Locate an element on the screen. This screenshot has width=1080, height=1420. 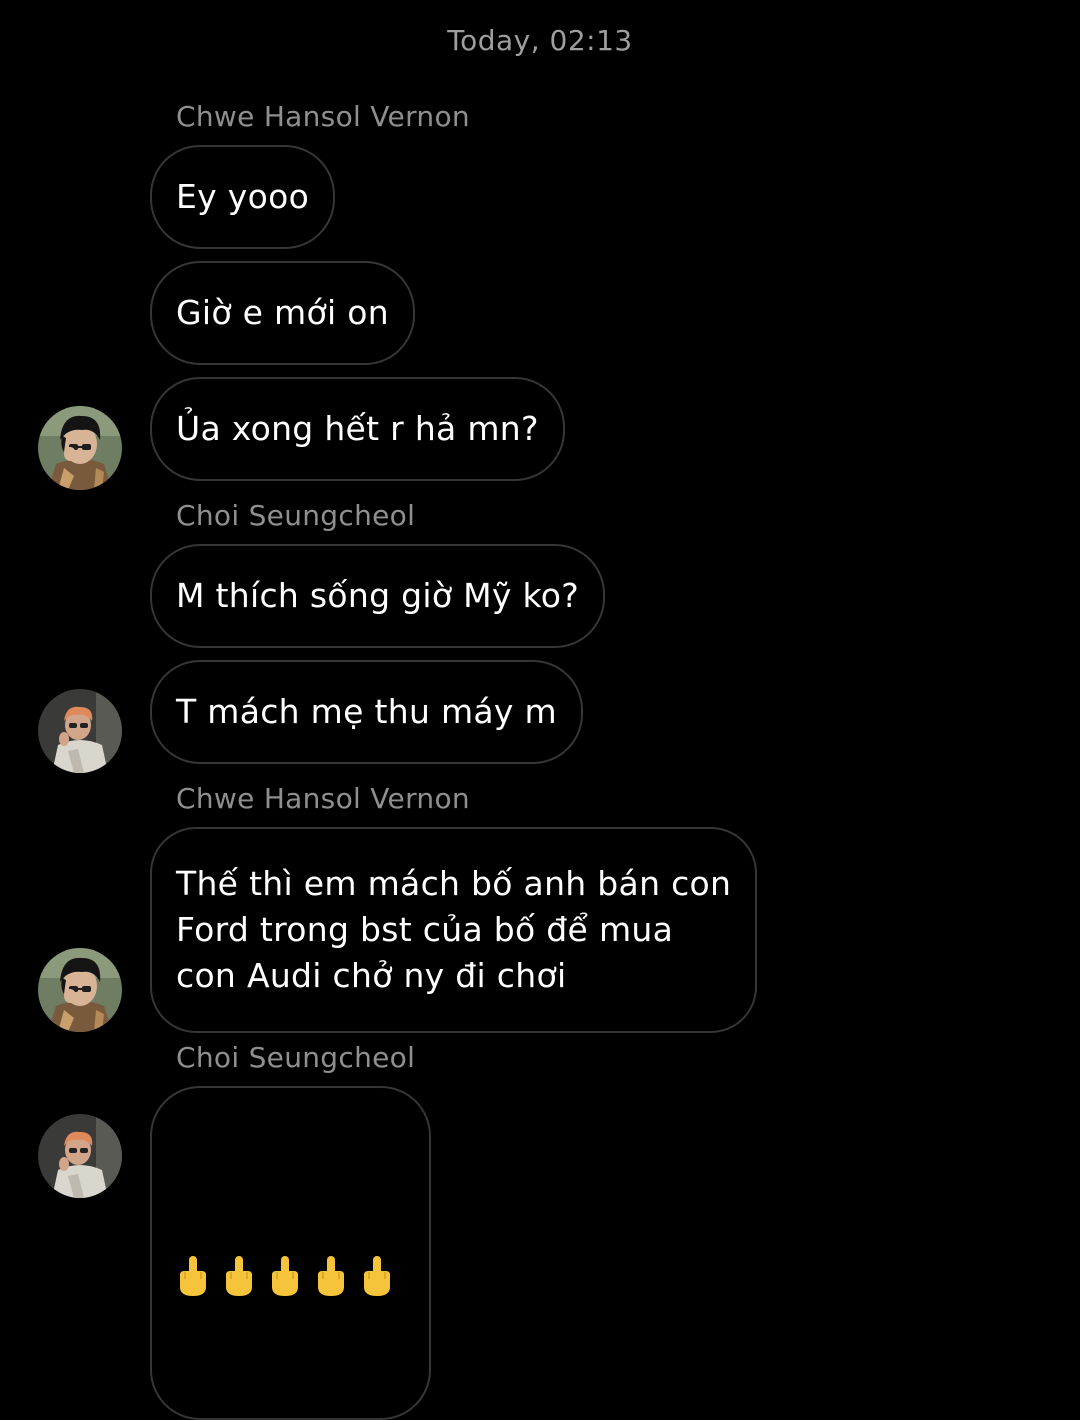
emoji-row is located at coordinates (290, 1276).